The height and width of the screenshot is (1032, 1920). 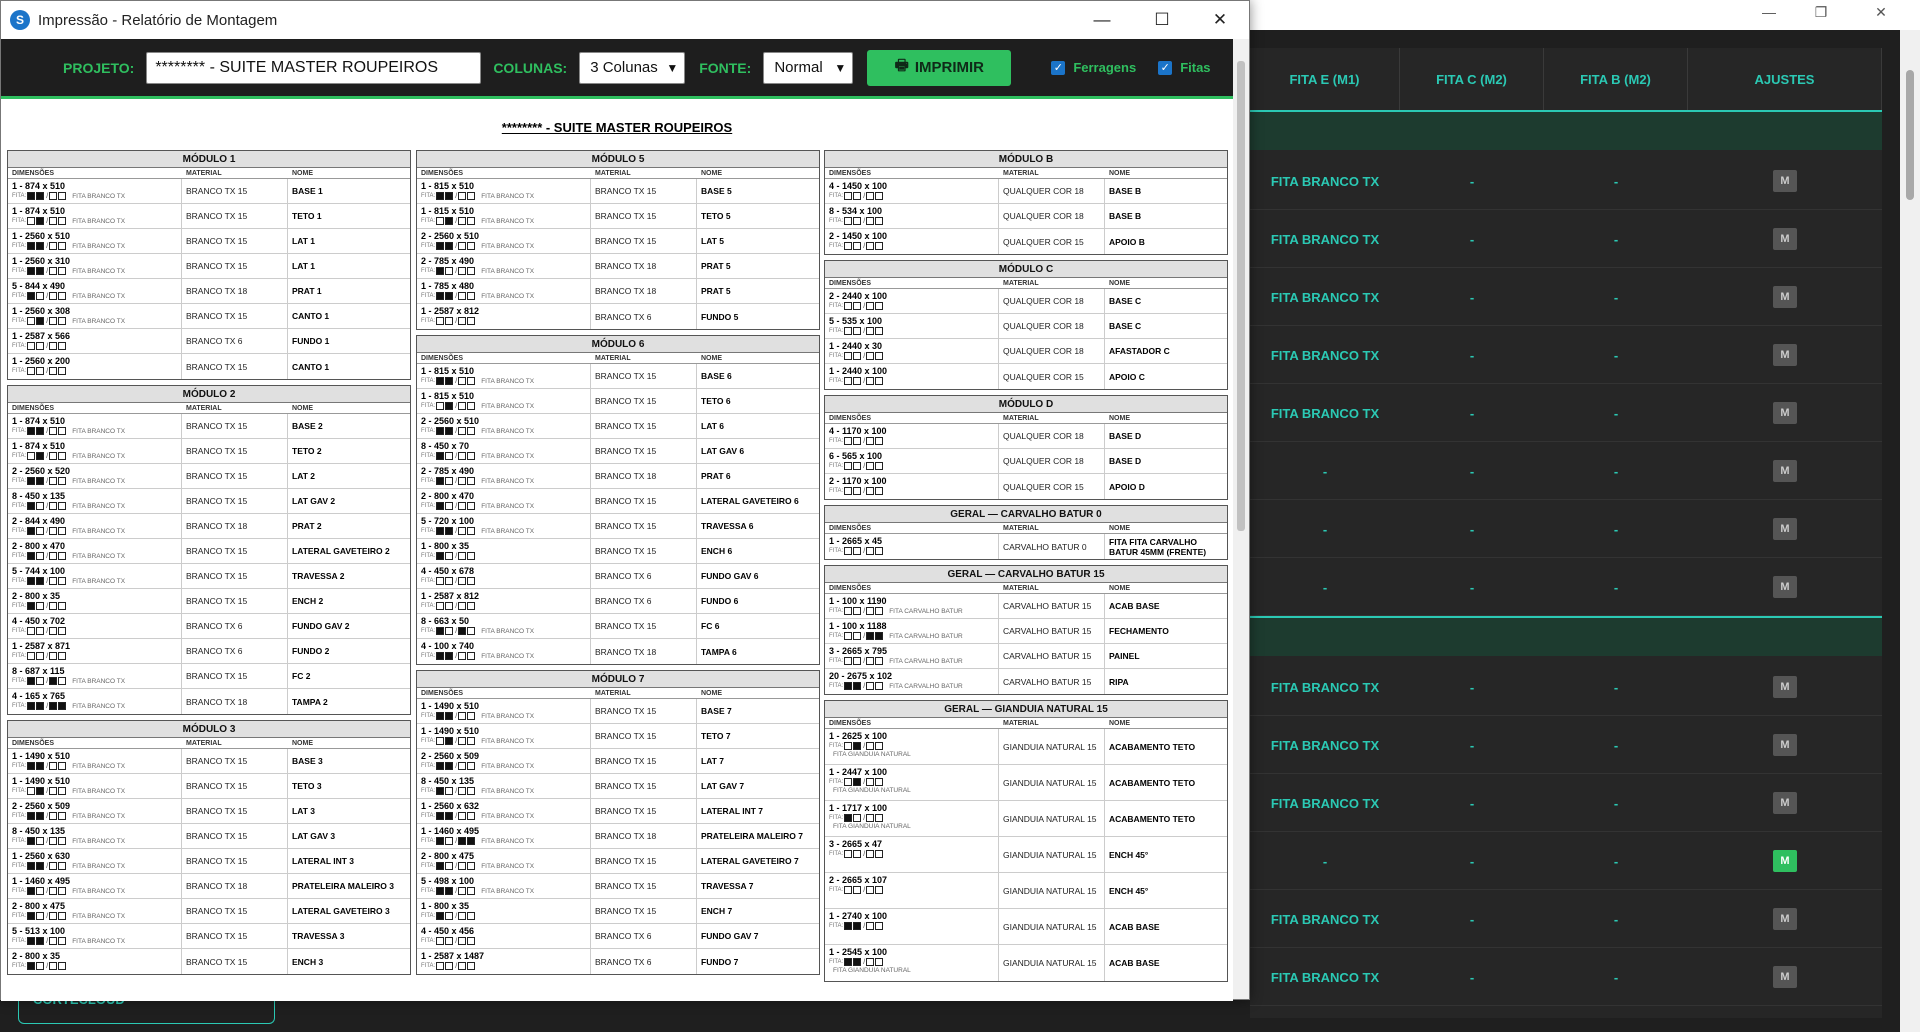 What do you see at coordinates (913, 466) in the screenshot?
I see `edge-tape-indicator: FITA: /` at bounding box center [913, 466].